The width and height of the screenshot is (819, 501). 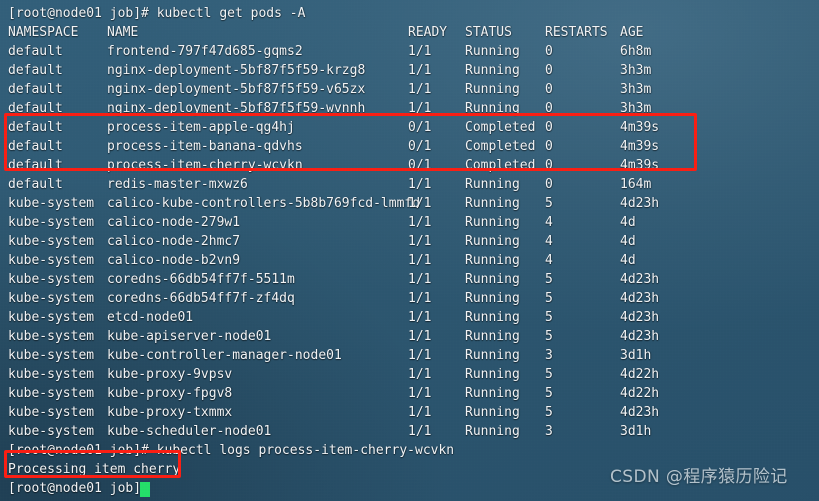 What do you see at coordinates (636, 51) in the screenshot?
I see `cell-age: 6h8m` at bounding box center [636, 51].